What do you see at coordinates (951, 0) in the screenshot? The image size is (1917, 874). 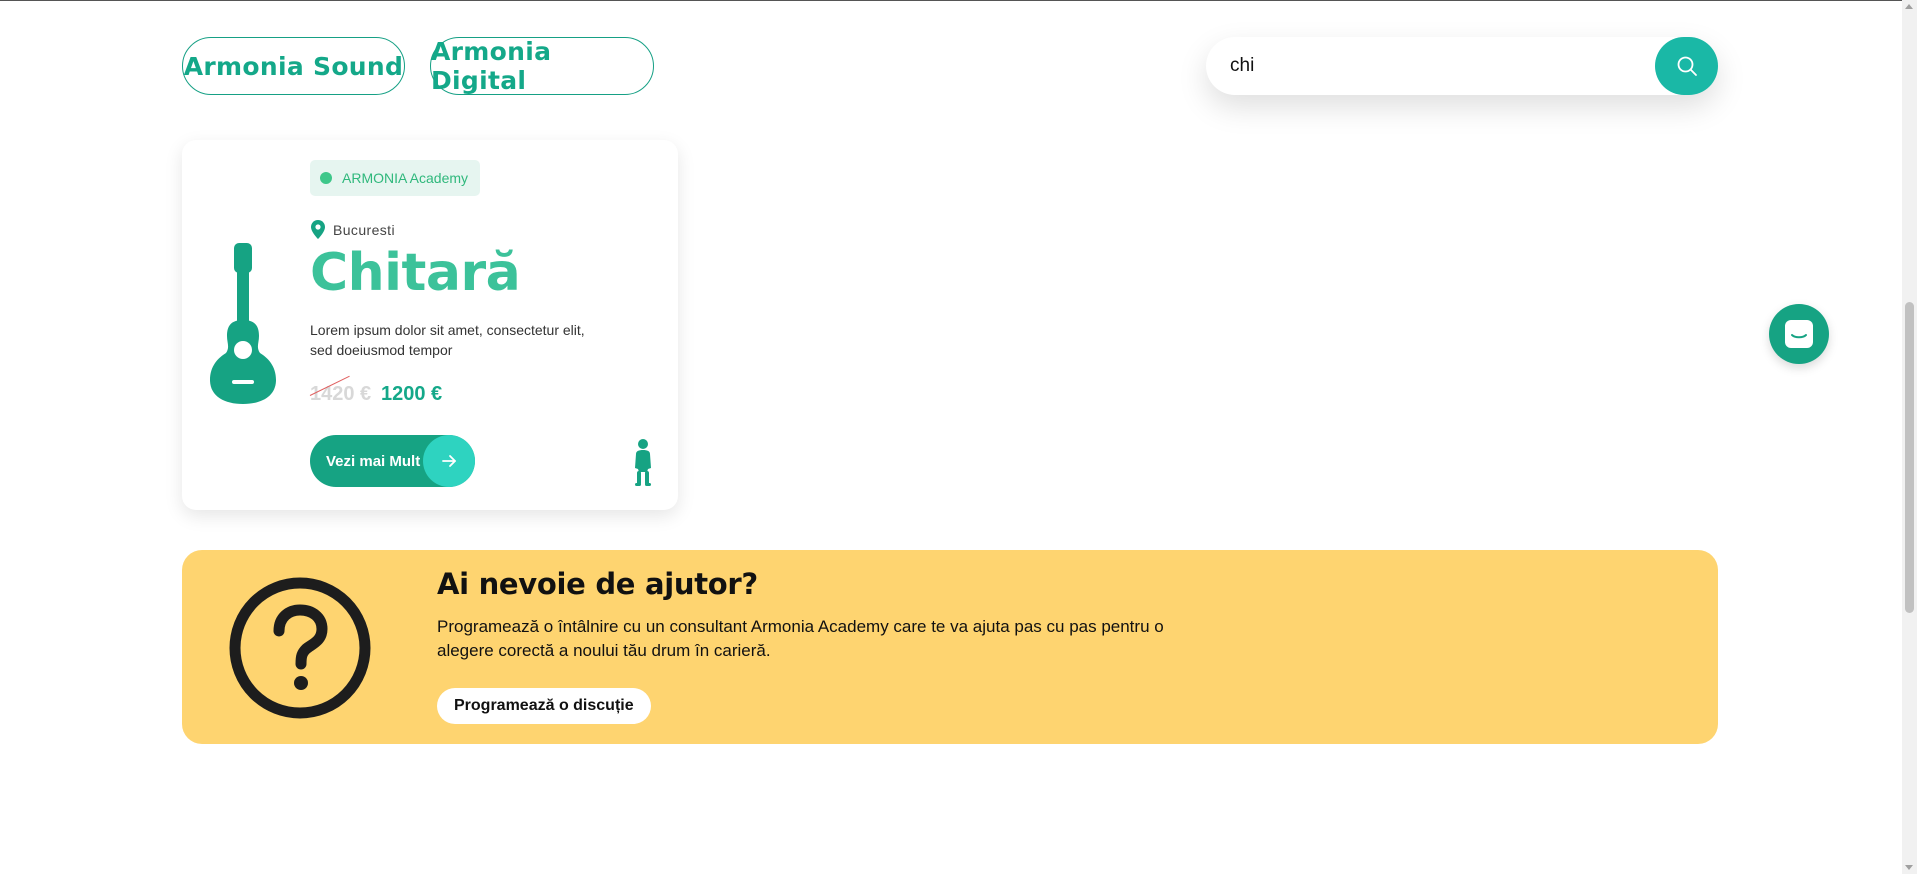 I see `top-border` at bounding box center [951, 0].